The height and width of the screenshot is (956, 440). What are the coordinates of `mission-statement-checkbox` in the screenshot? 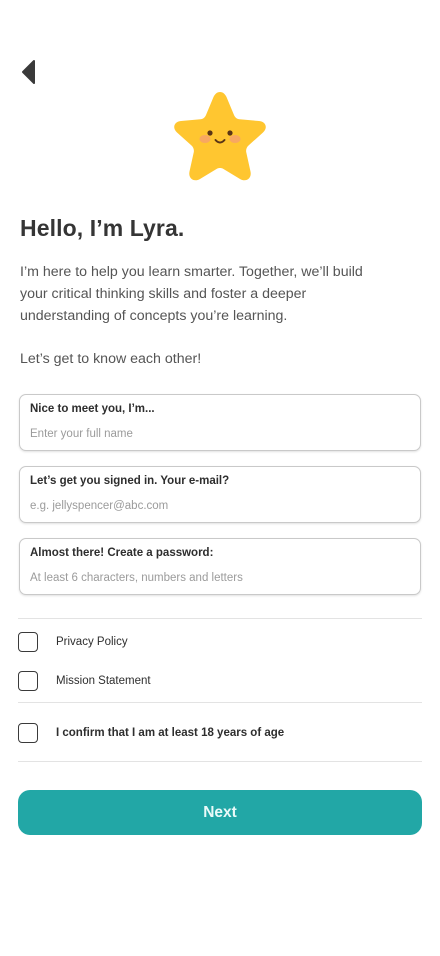 It's located at (28, 681).